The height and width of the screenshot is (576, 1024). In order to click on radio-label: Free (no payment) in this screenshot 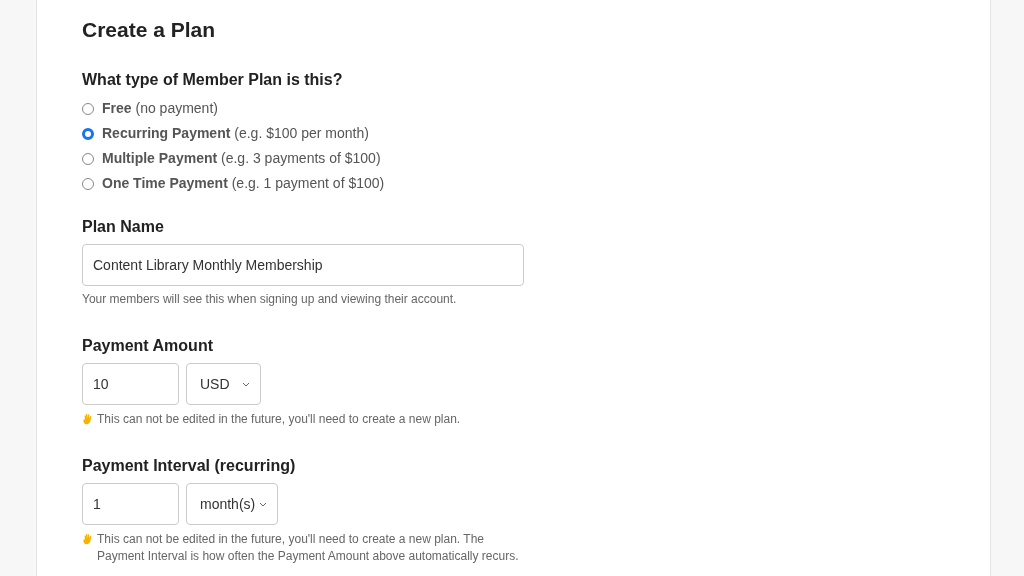, I will do `click(160, 108)`.